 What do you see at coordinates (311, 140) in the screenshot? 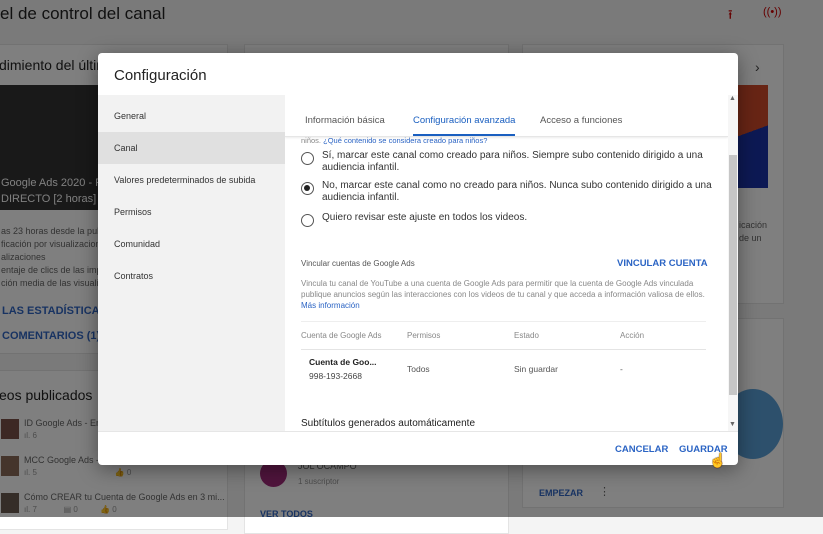
I see `cut-text: niños.` at bounding box center [311, 140].